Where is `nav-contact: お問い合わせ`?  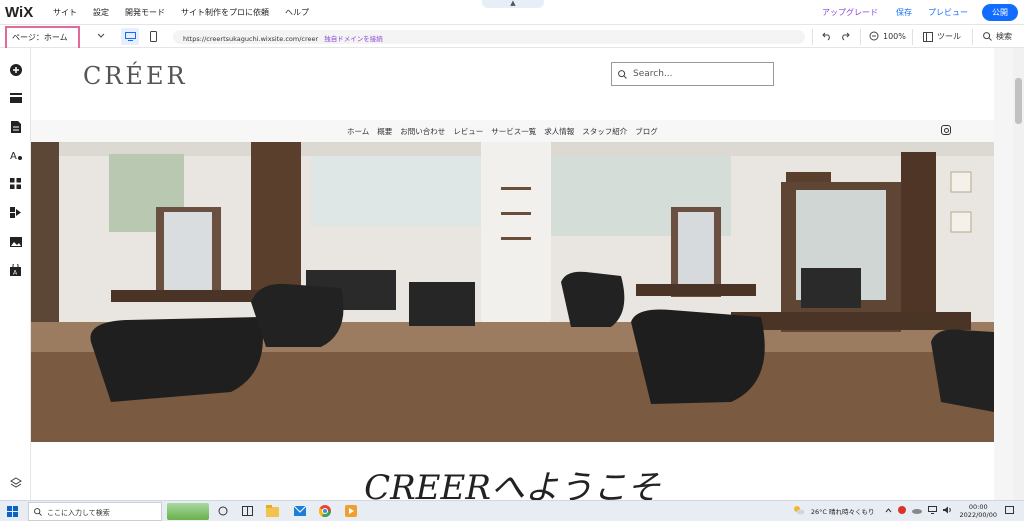 nav-contact: お問い合わせ is located at coordinates (422, 131).